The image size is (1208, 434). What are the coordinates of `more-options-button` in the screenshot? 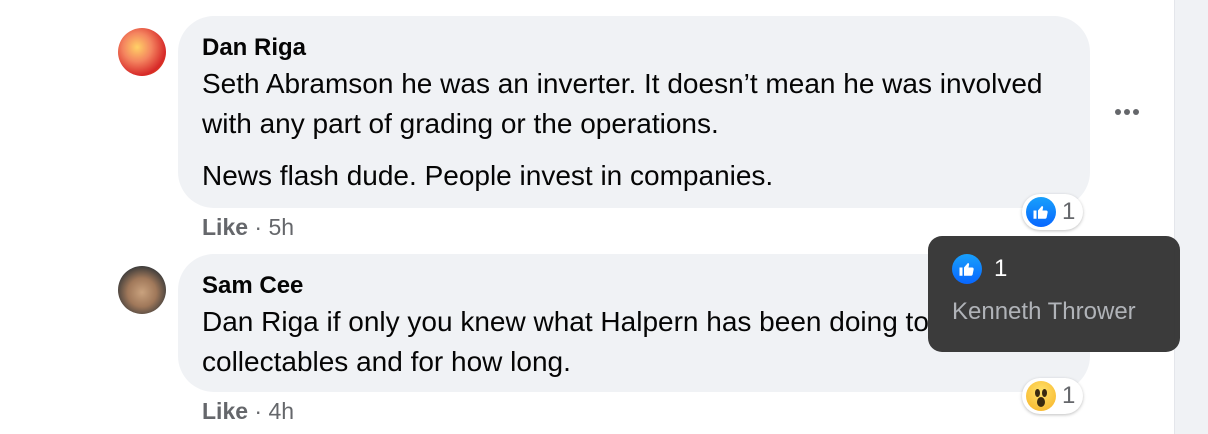 It's located at (1127, 112).